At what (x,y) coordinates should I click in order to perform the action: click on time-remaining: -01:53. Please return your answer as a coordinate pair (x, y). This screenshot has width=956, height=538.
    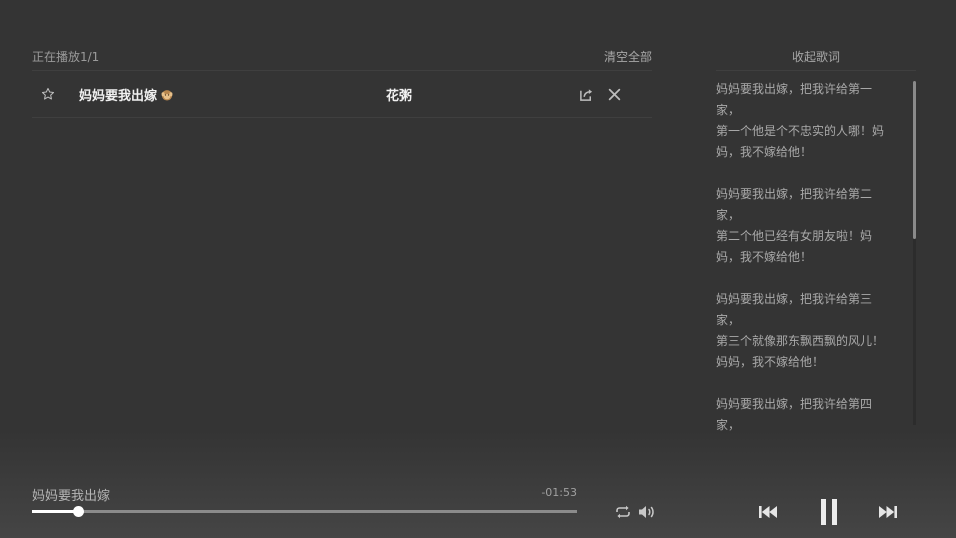
    Looking at the image, I should click on (559, 492).